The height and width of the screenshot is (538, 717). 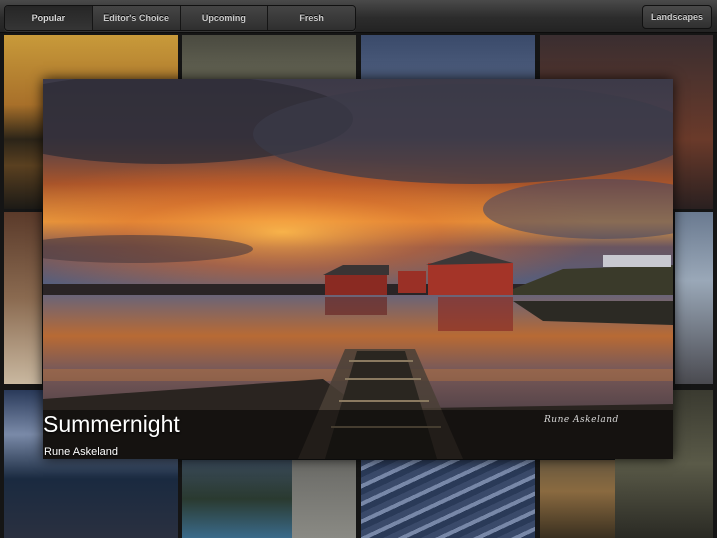 I want to click on photo-watermark-signature: Rune Askeland, so click(x=581, y=420).